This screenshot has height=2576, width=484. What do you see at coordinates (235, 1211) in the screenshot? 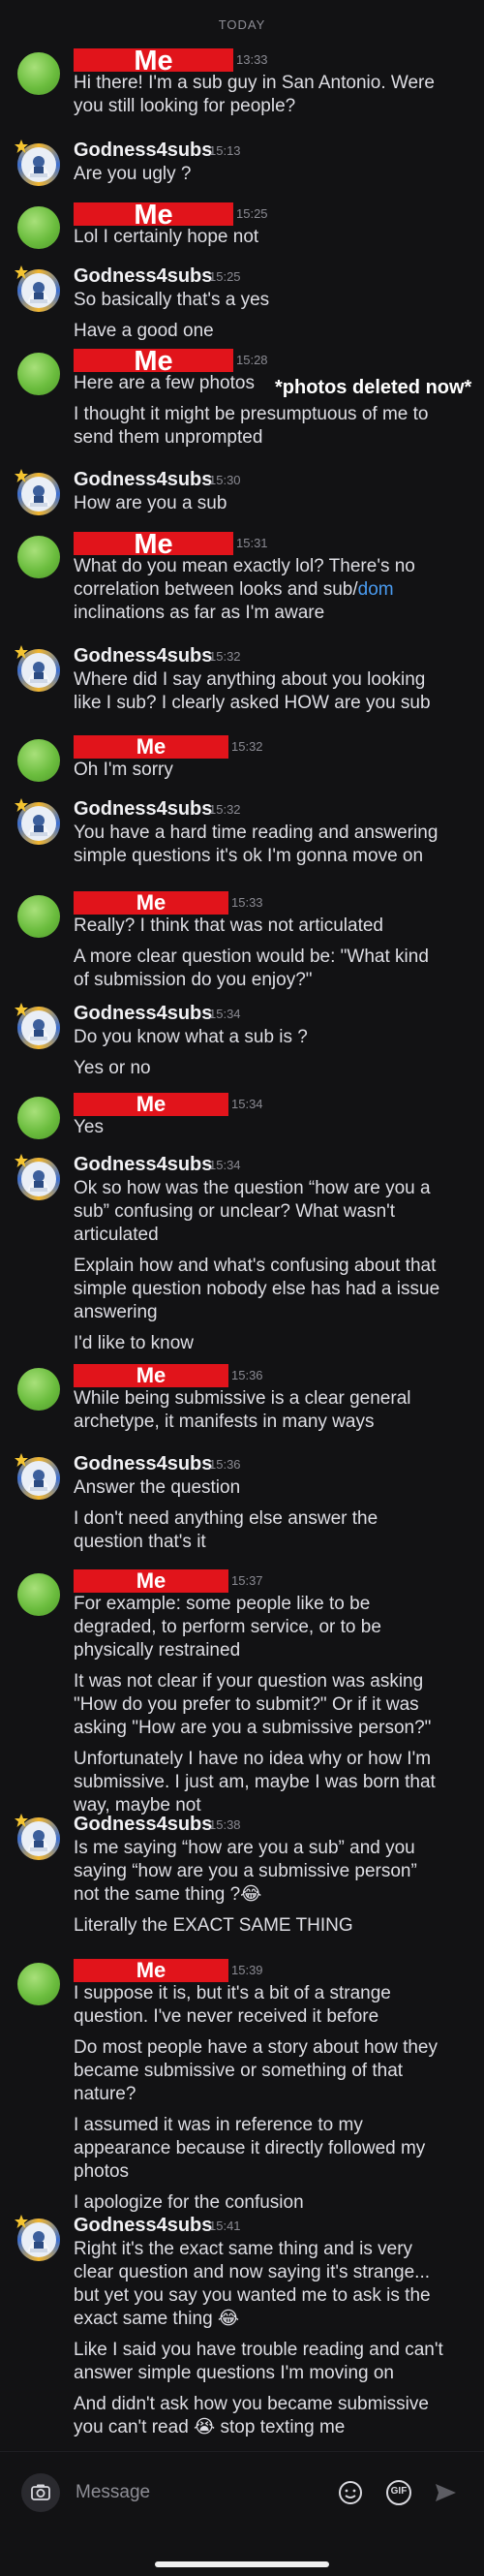
I see `message-text-line: sub” confusing or unclear? What wasn't` at bounding box center [235, 1211].